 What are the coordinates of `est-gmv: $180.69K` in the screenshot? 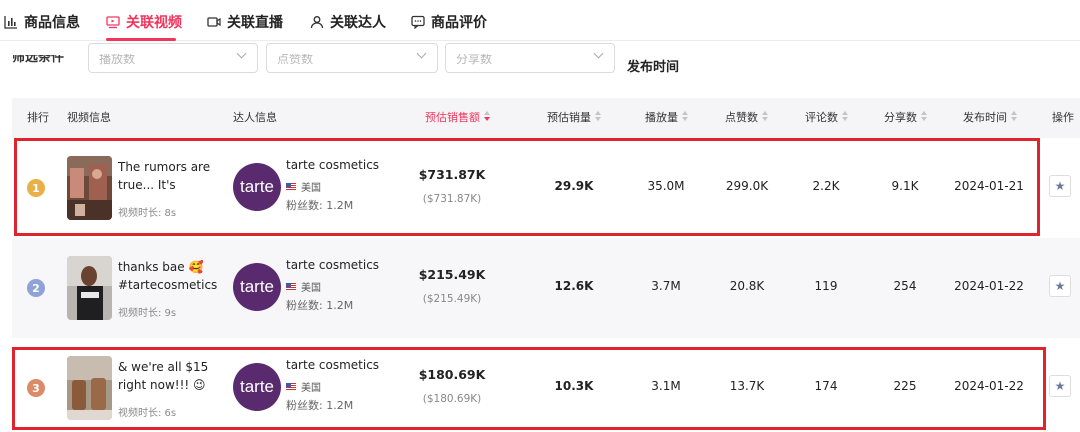 It's located at (452, 374).